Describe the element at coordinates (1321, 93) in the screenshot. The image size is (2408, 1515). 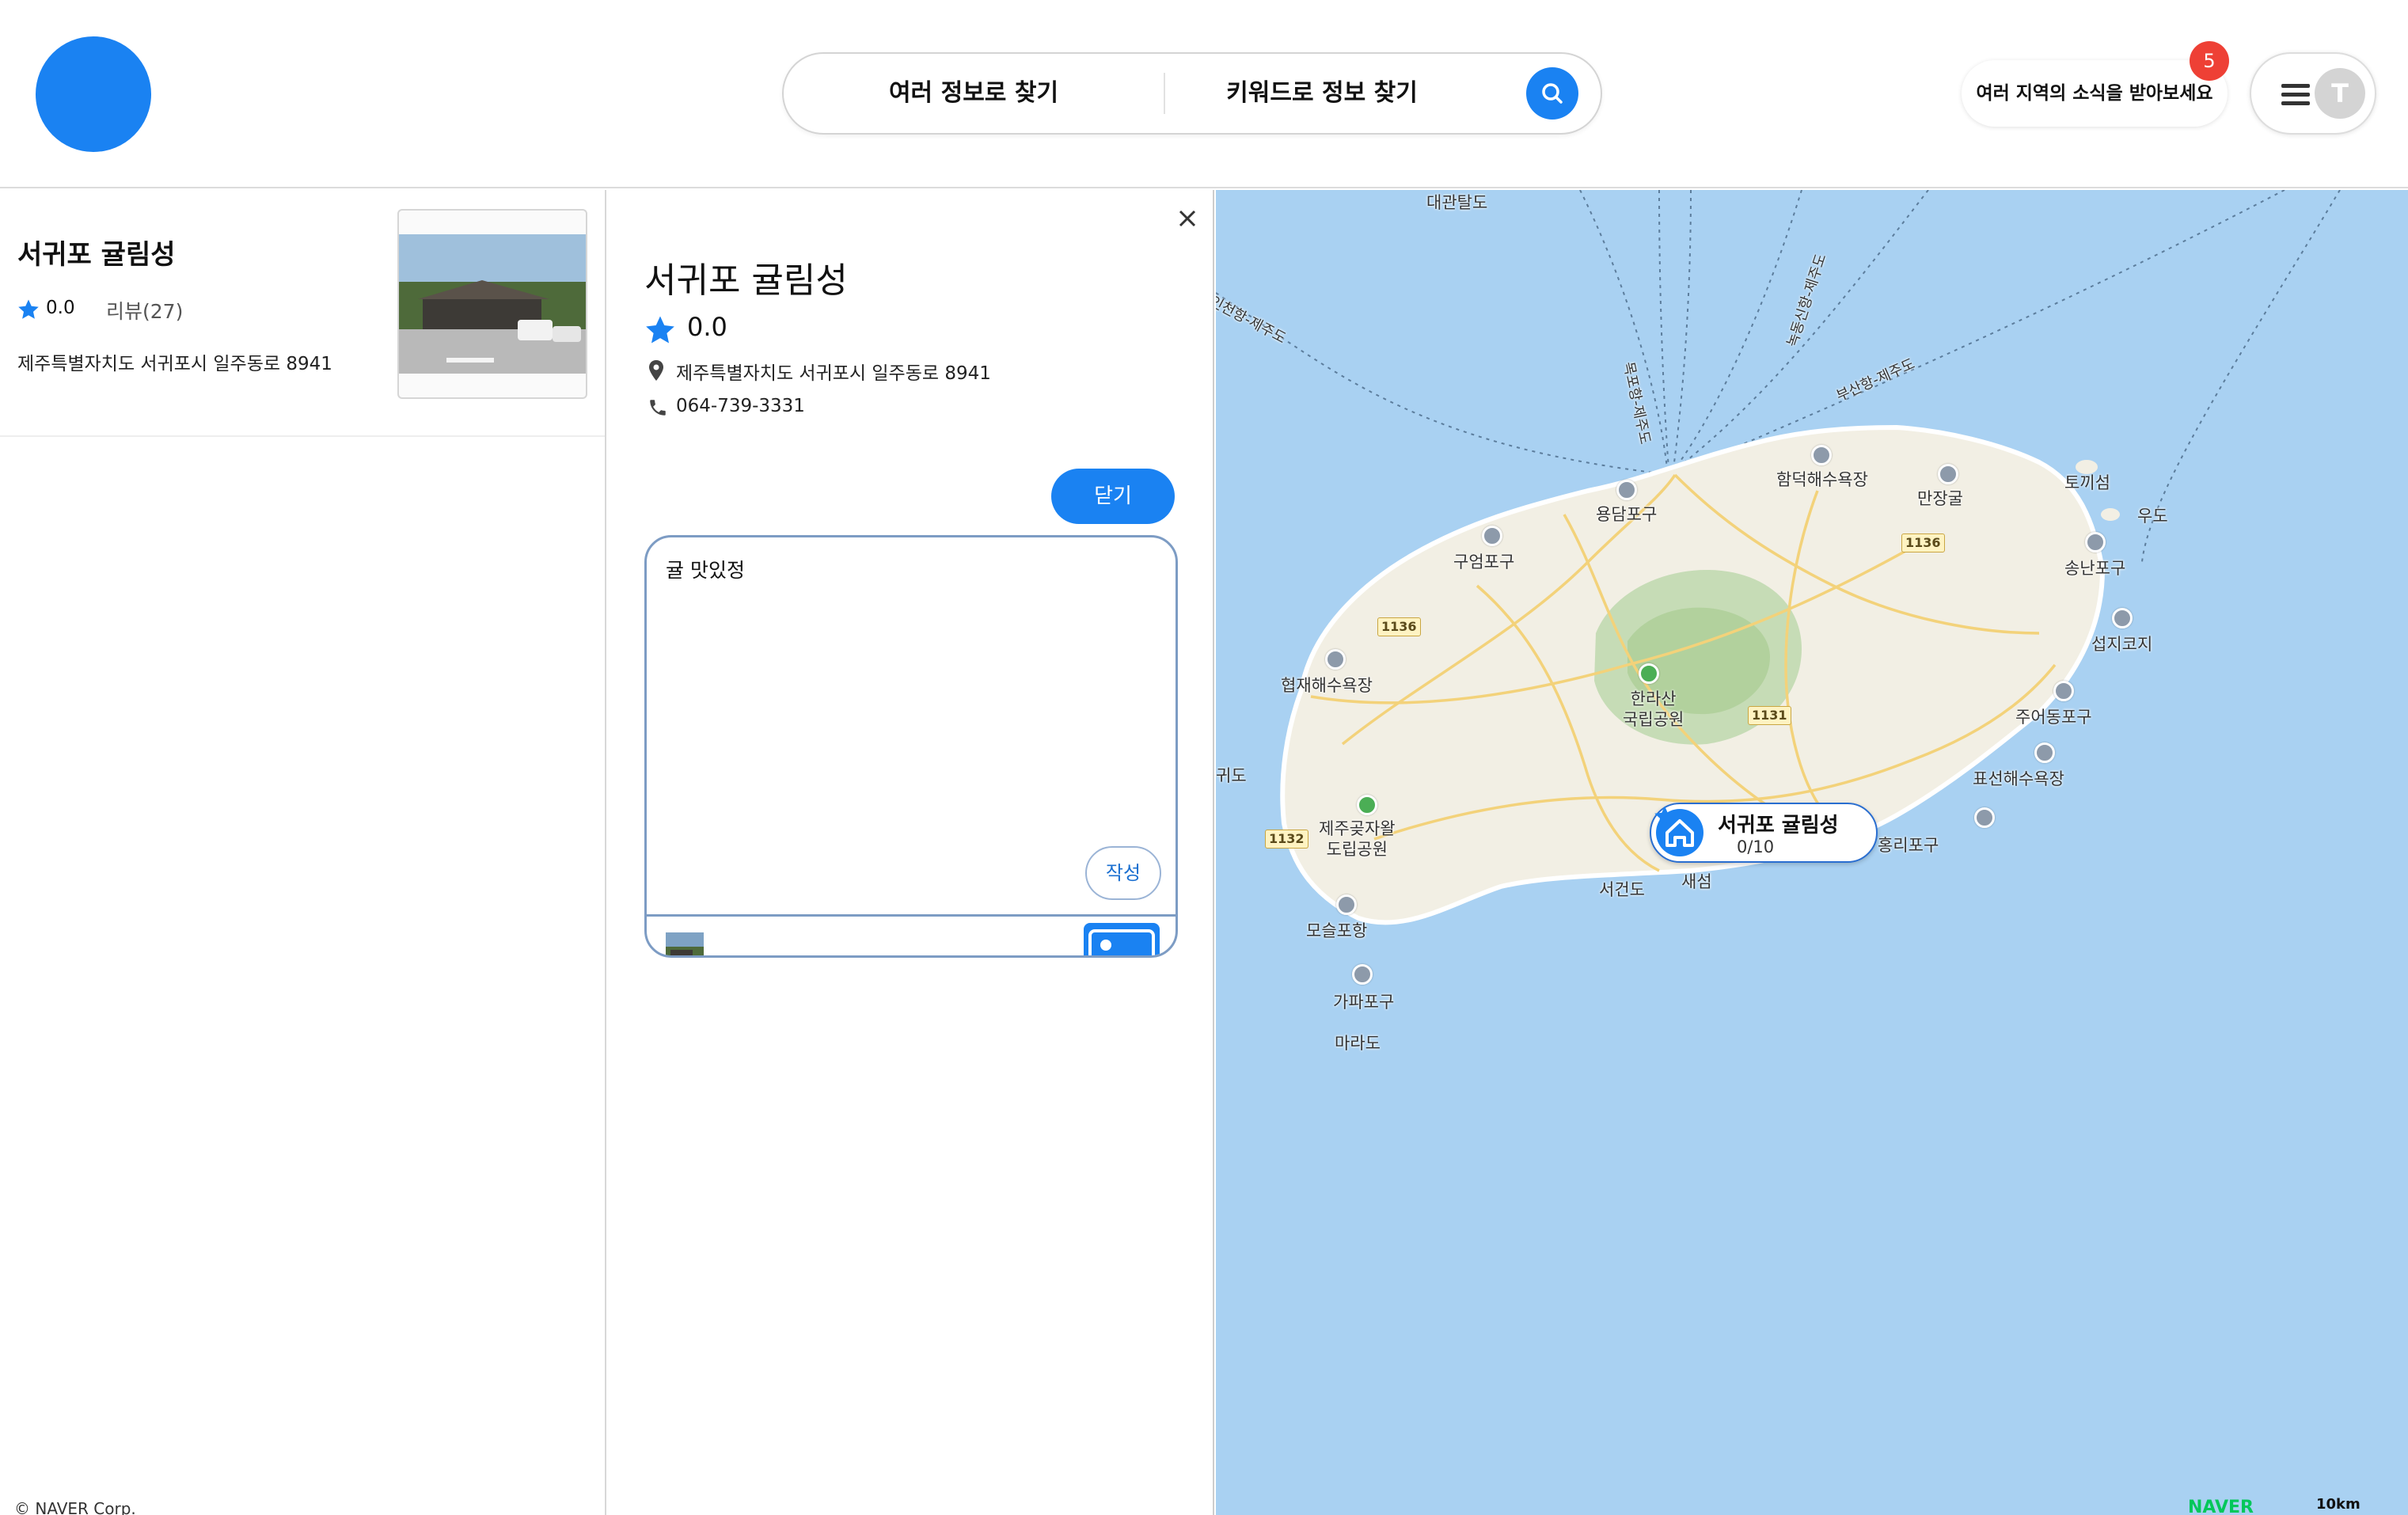
I see `tab-keyword-search: 키워드로 정보 찾기` at that location.